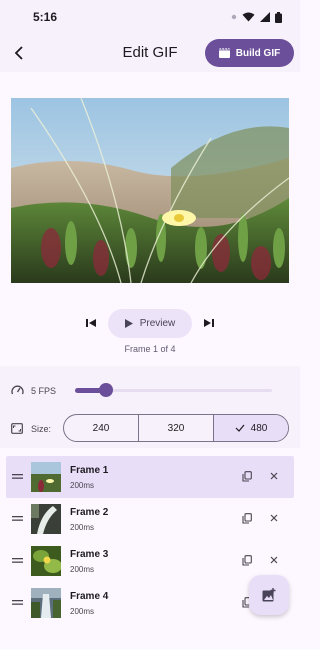 The width and height of the screenshot is (320, 649). I want to click on frame-name: Frame 4, so click(89, 596).